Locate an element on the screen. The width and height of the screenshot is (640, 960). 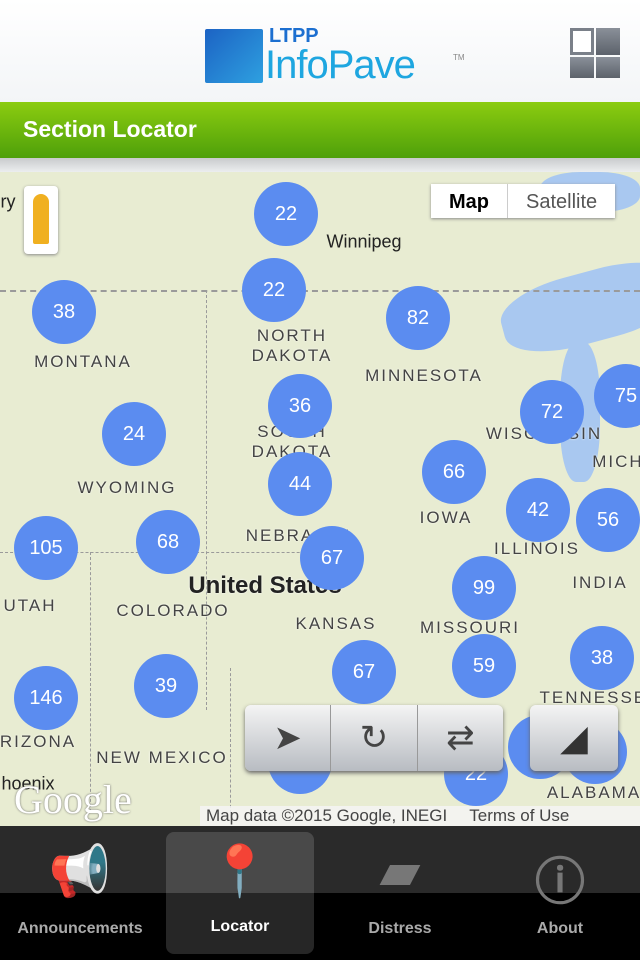
state-label: COLORADO is located at coordinates (173, 610).